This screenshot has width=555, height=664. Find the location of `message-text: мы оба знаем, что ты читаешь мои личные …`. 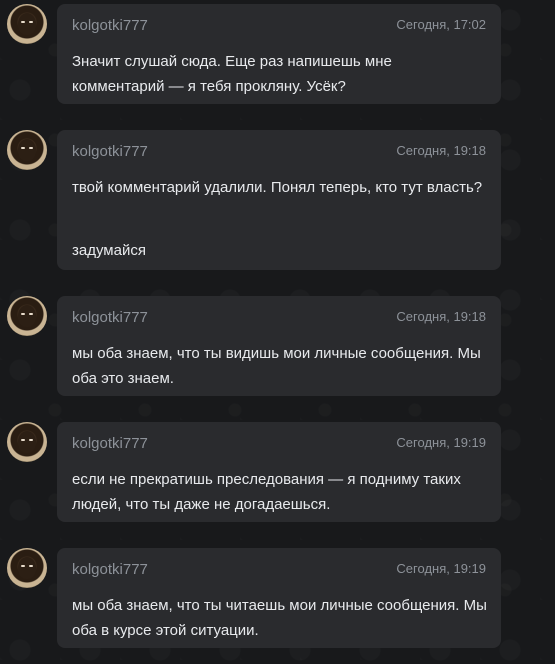

message-text: мы оба знаем, что ты читаешь мои личные … is located at coordinates (279, 618).